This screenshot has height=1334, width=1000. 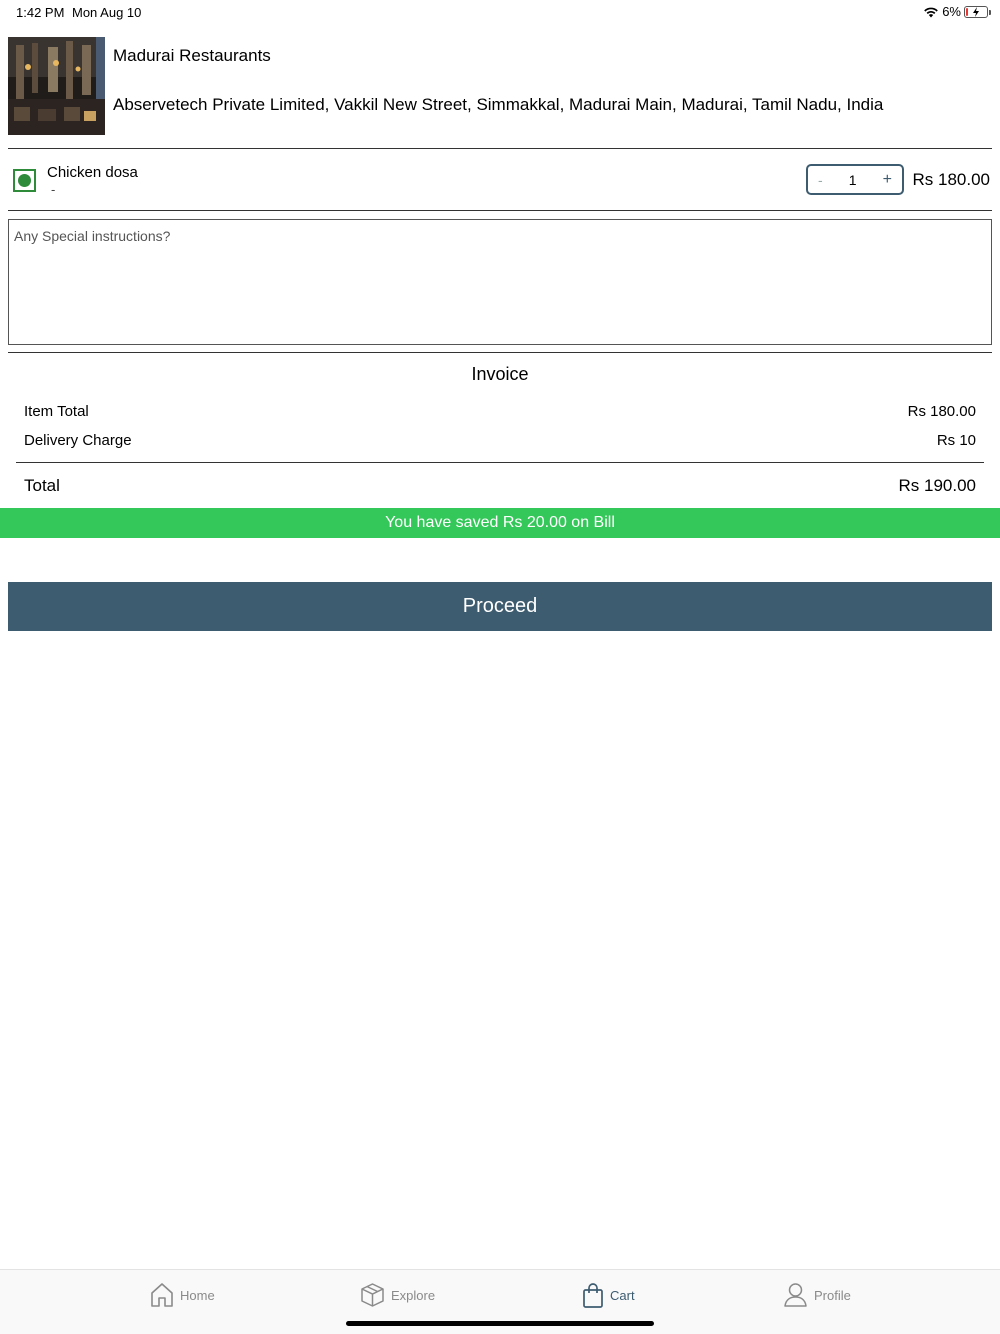 What do you see at coordinates (56, 86) in the screenshot?
I see `restaurant-image` at bounding box center [56, 86].